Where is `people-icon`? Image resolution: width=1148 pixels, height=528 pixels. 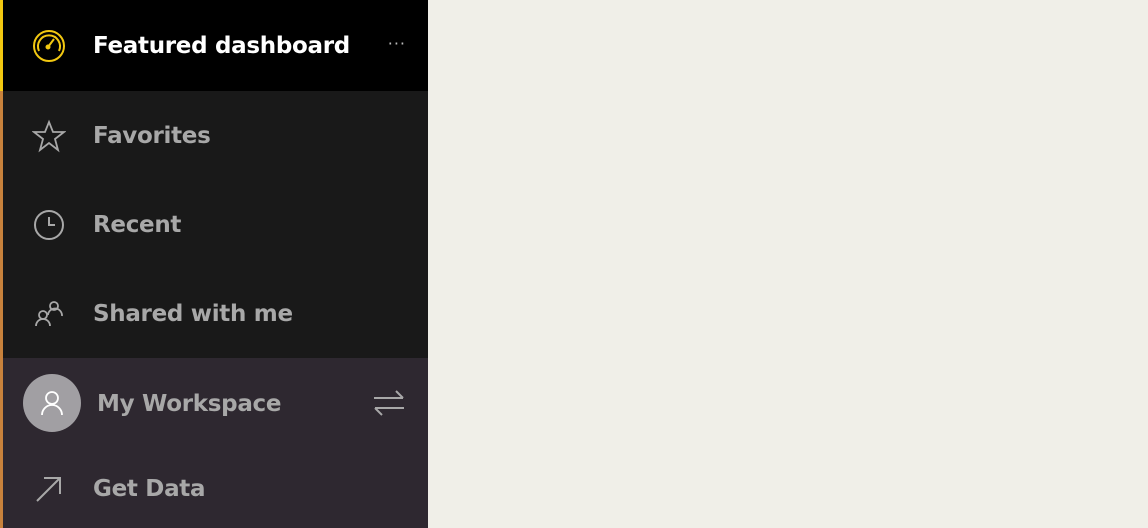 people-icon is located at coordinates (49, 314).